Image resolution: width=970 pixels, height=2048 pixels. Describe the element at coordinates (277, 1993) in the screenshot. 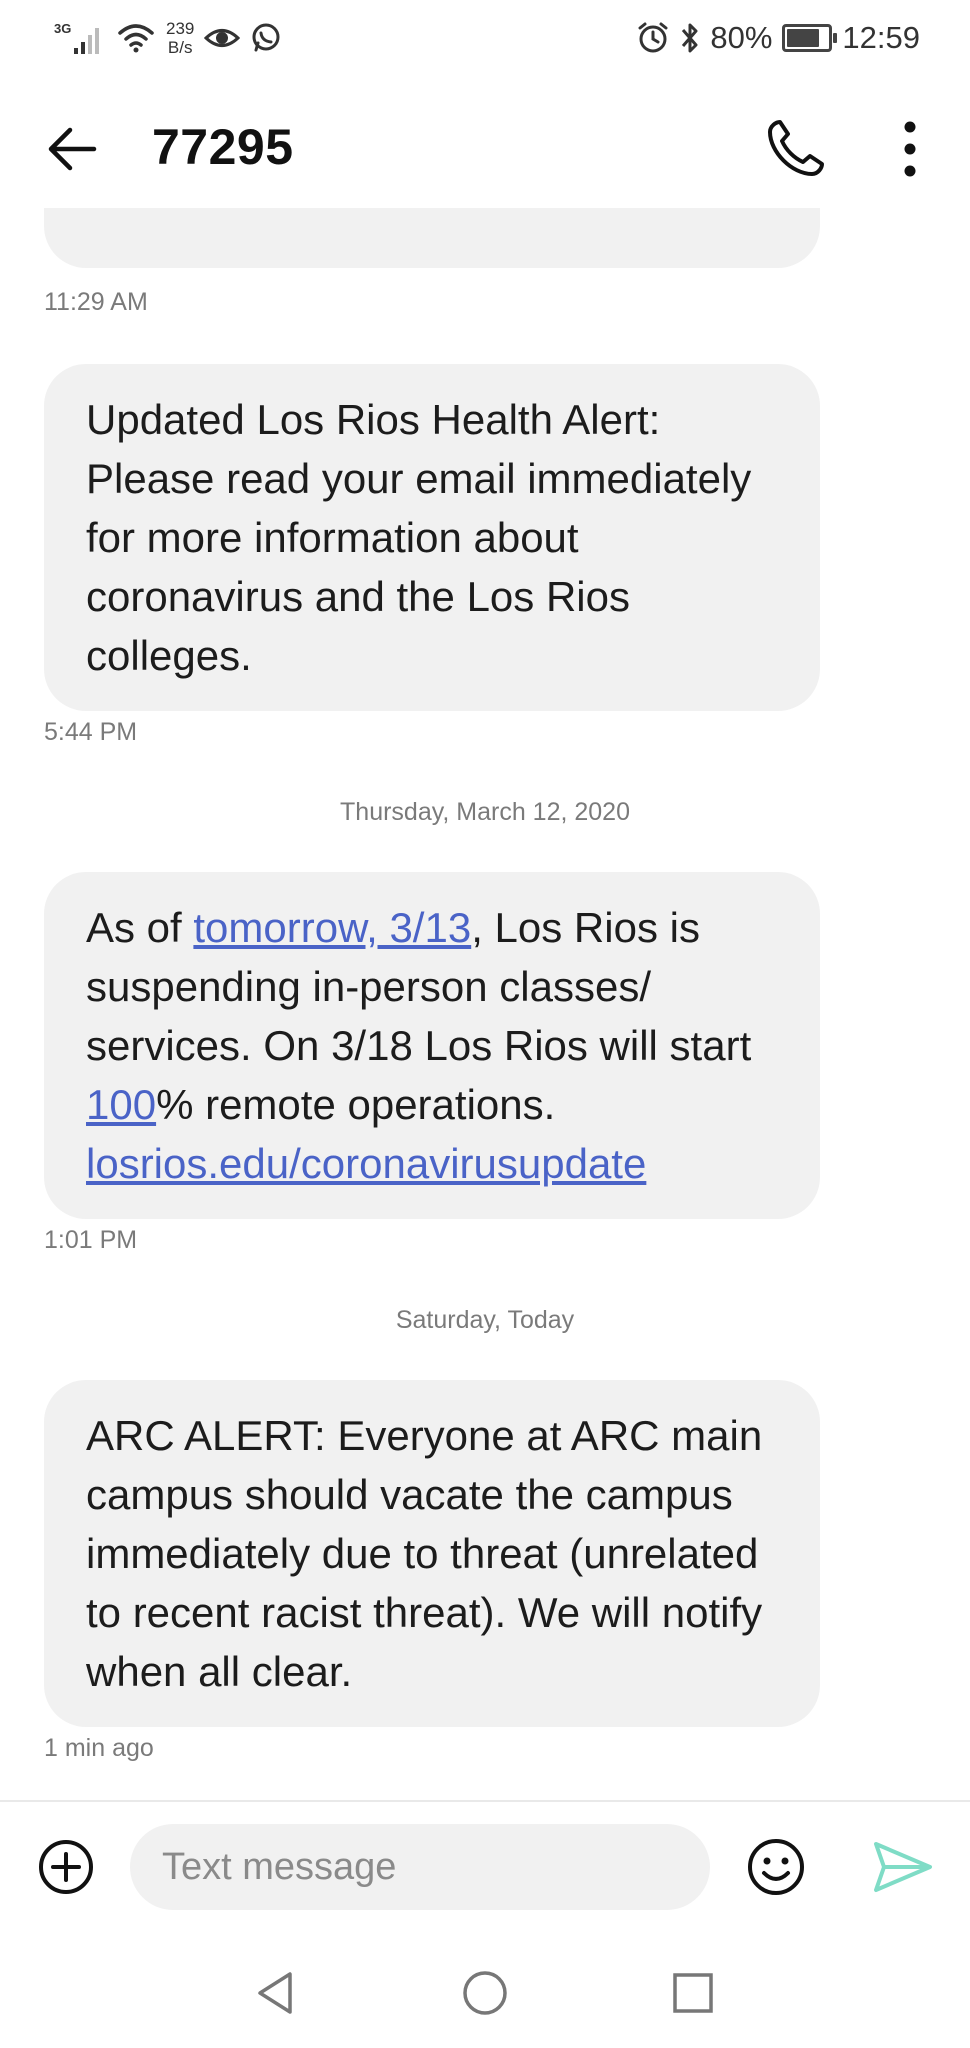

I see `nav-back-icon` at that location.